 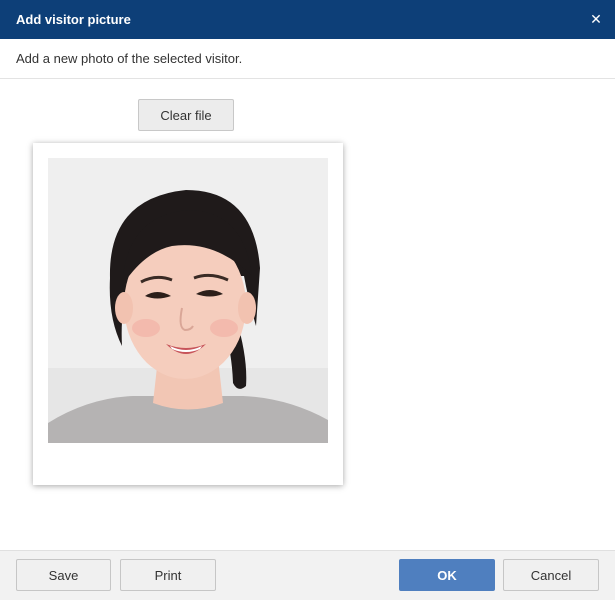 What do you see at coordinates (447, 575) in the screenshot?
I see `ok-button: OK` at bounding box center [447, 575].